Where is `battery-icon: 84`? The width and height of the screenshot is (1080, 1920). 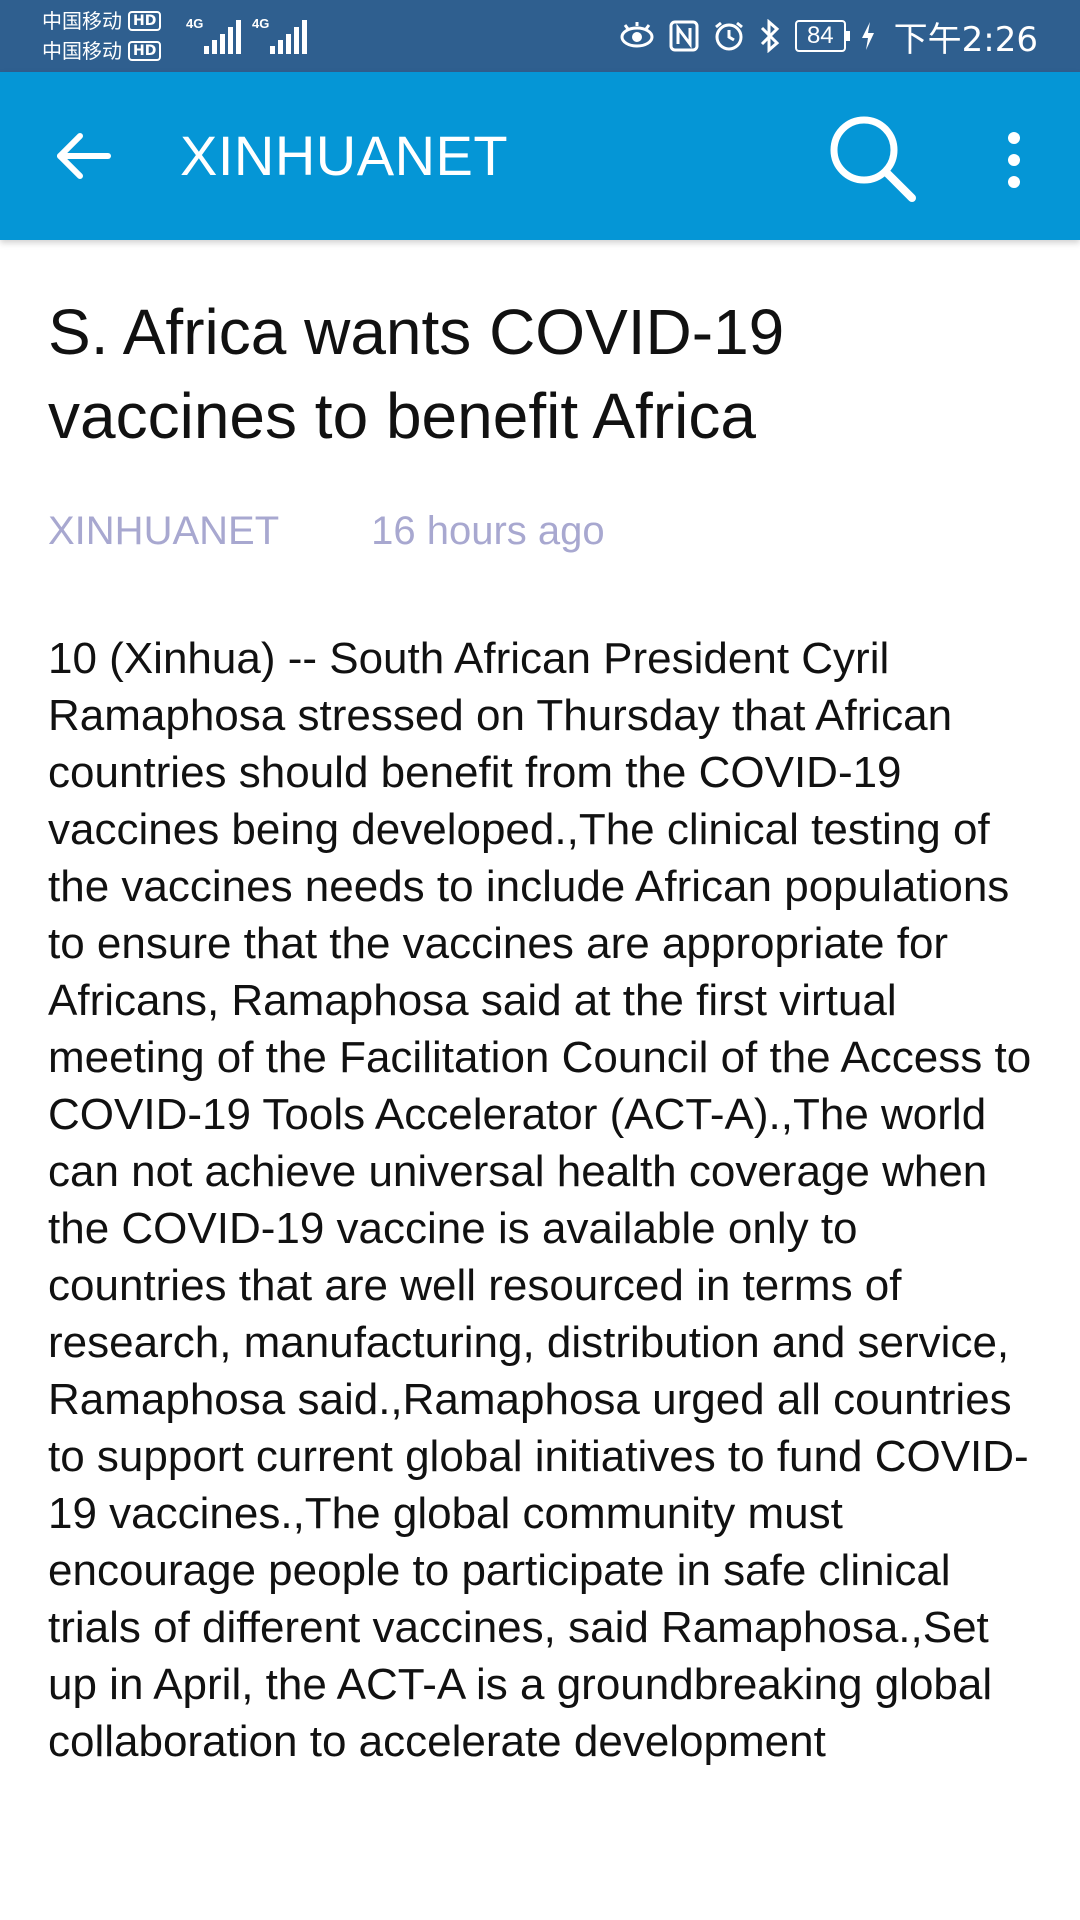 battery-icon: 84 is located at coordinates (822, 36).